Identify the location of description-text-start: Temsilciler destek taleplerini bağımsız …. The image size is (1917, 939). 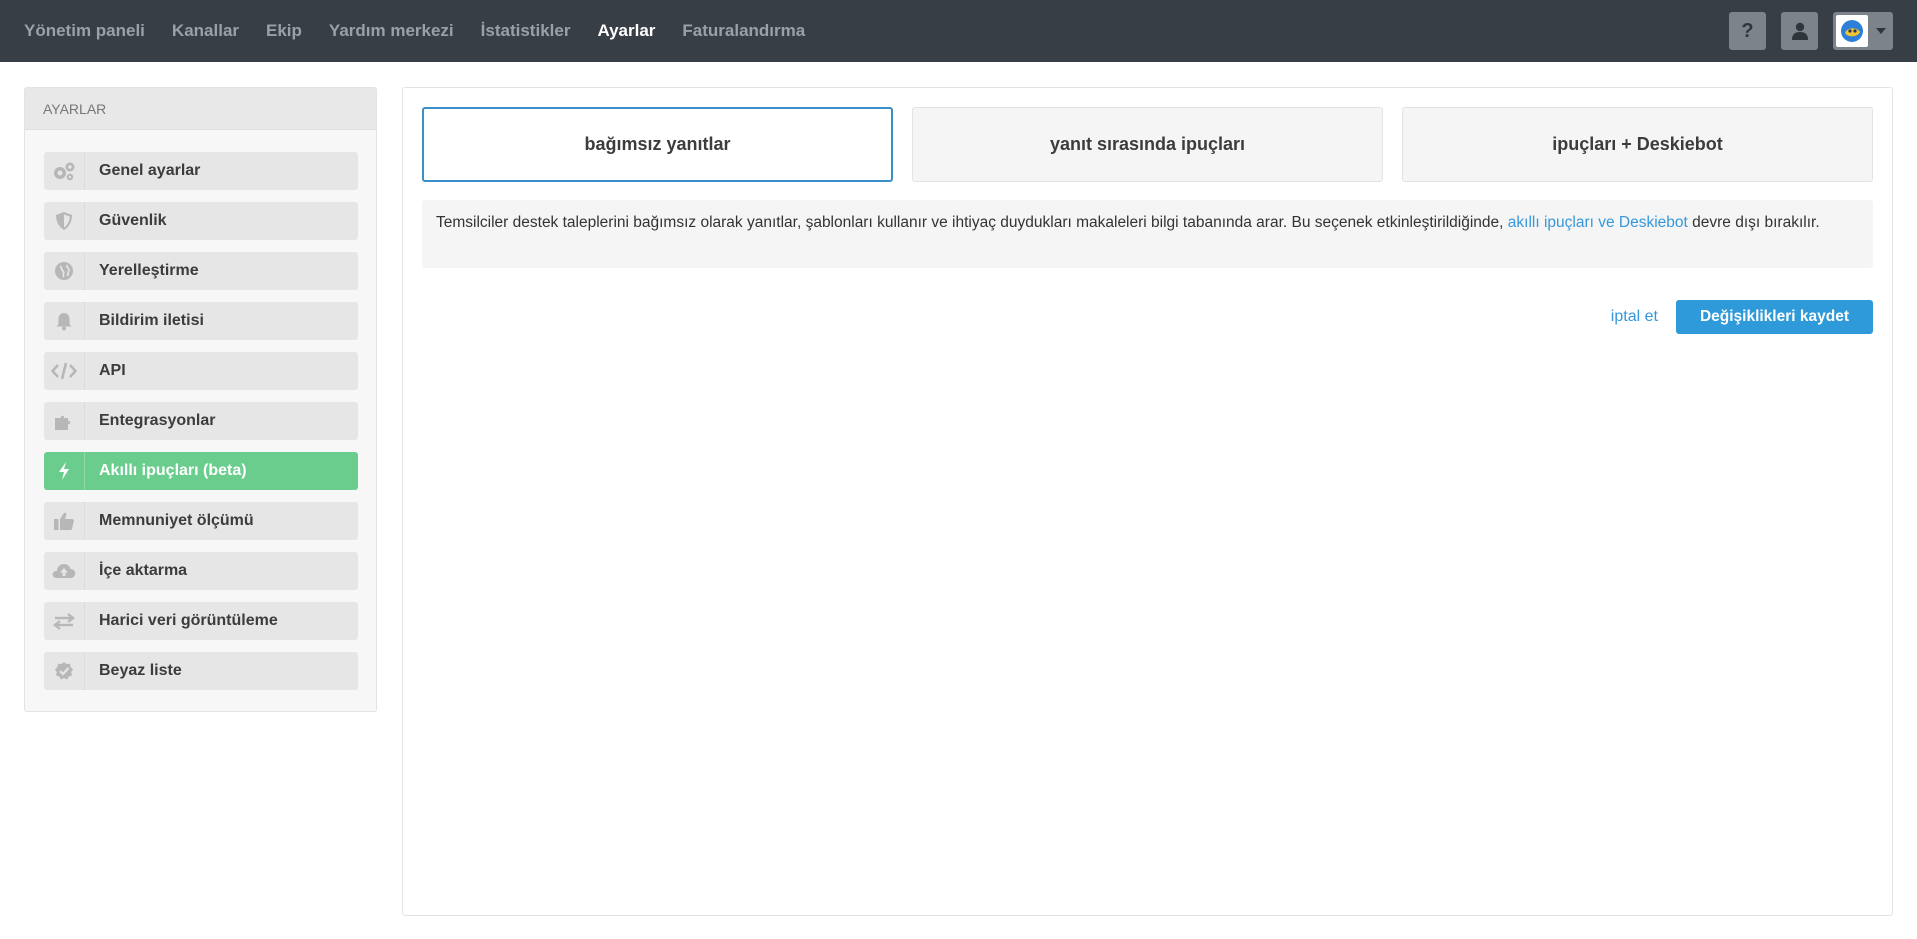
(972, 222).